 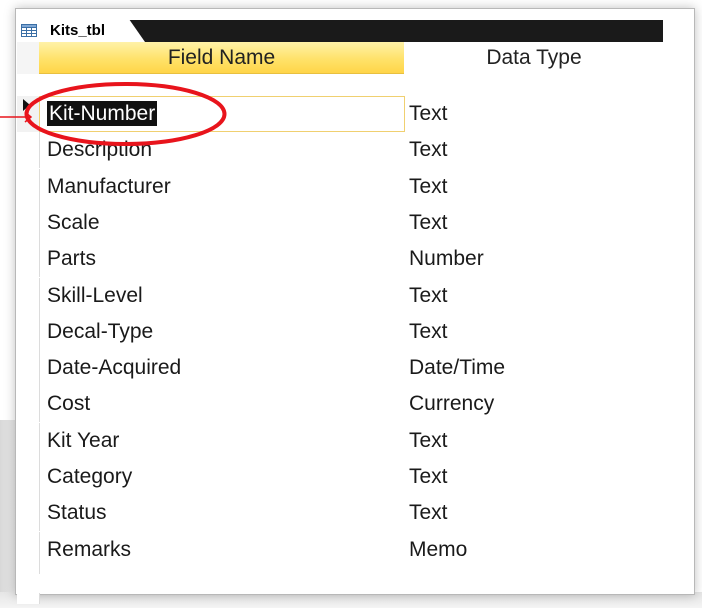 I want to click on tab-kits-tbl: Kits_tbl, so click(x=81, y=31).